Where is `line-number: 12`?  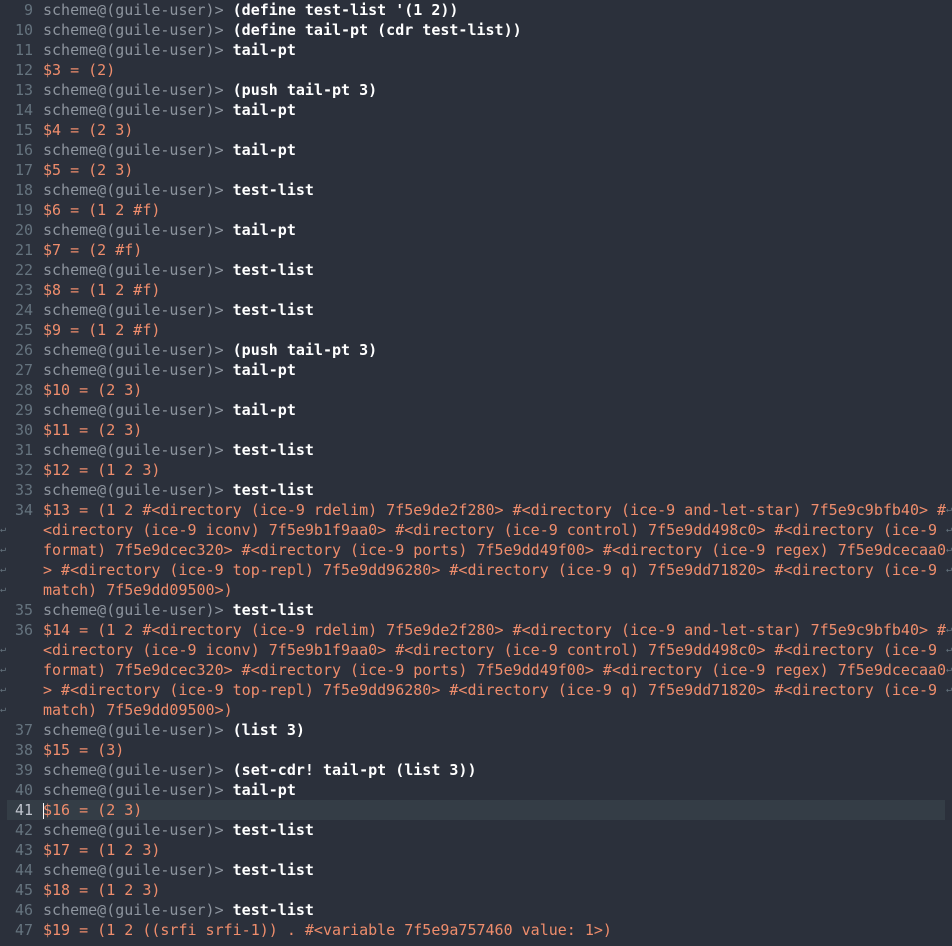 line-number: 12 is located at coordinates (23, 70).